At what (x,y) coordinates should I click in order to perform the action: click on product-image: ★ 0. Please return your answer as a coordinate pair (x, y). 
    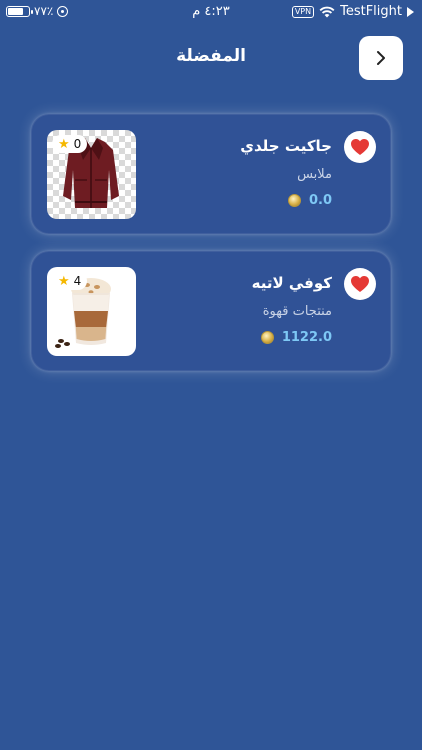
    Looking at the image, I should click on (91, 174).